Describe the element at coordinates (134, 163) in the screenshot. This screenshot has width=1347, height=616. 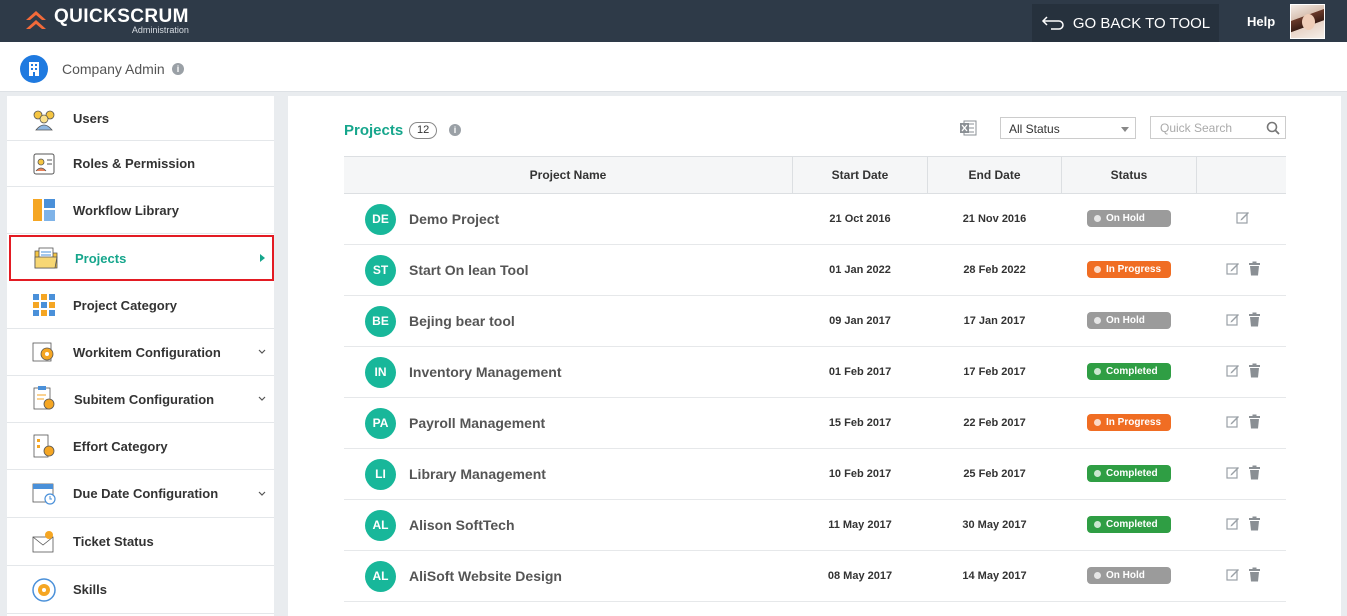
I see `sidebar-item-label: Roles & Permission` at that location.